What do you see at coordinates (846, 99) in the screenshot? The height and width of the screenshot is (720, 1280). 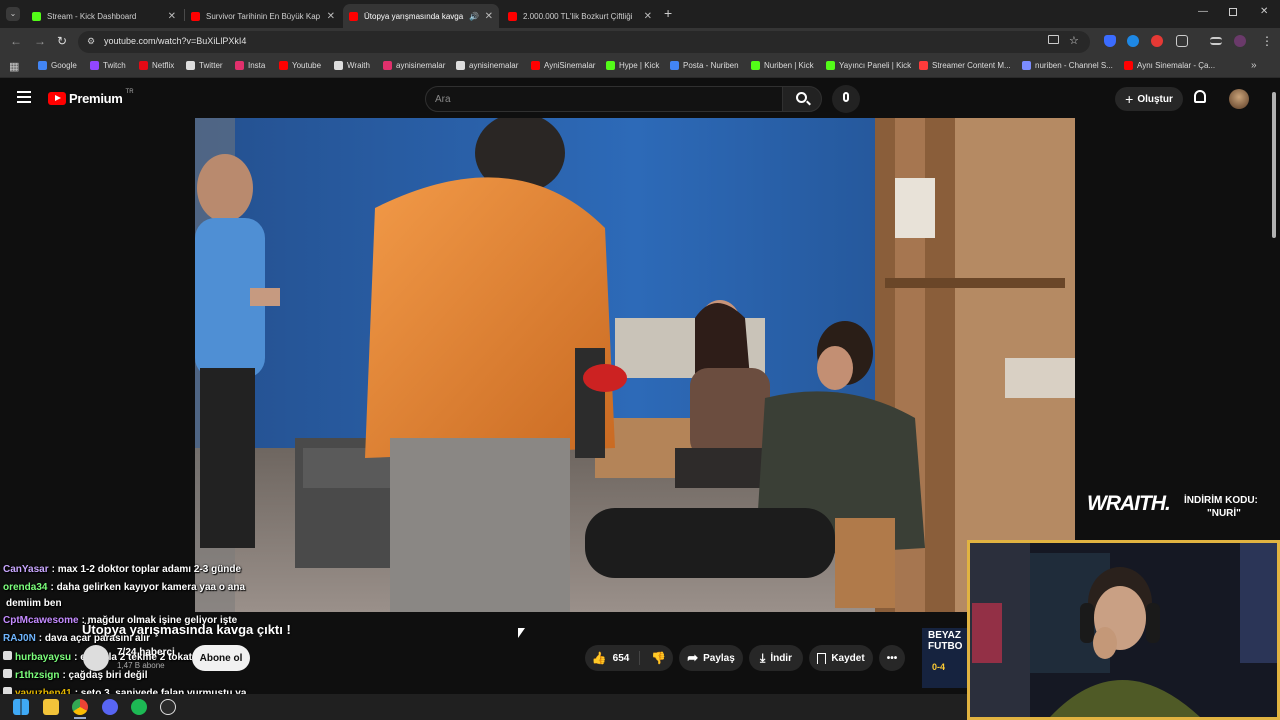 I see `voice-search-button` at bounding box center [846, 99].